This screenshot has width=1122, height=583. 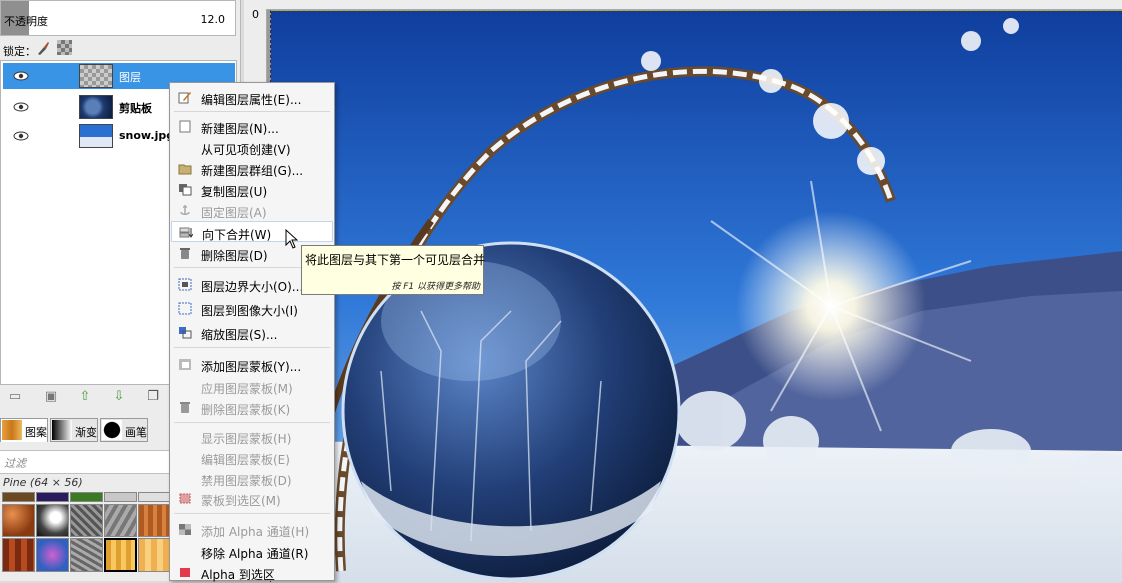 I want to click on mouse-pointer-icon, so click(x=291, y=239).